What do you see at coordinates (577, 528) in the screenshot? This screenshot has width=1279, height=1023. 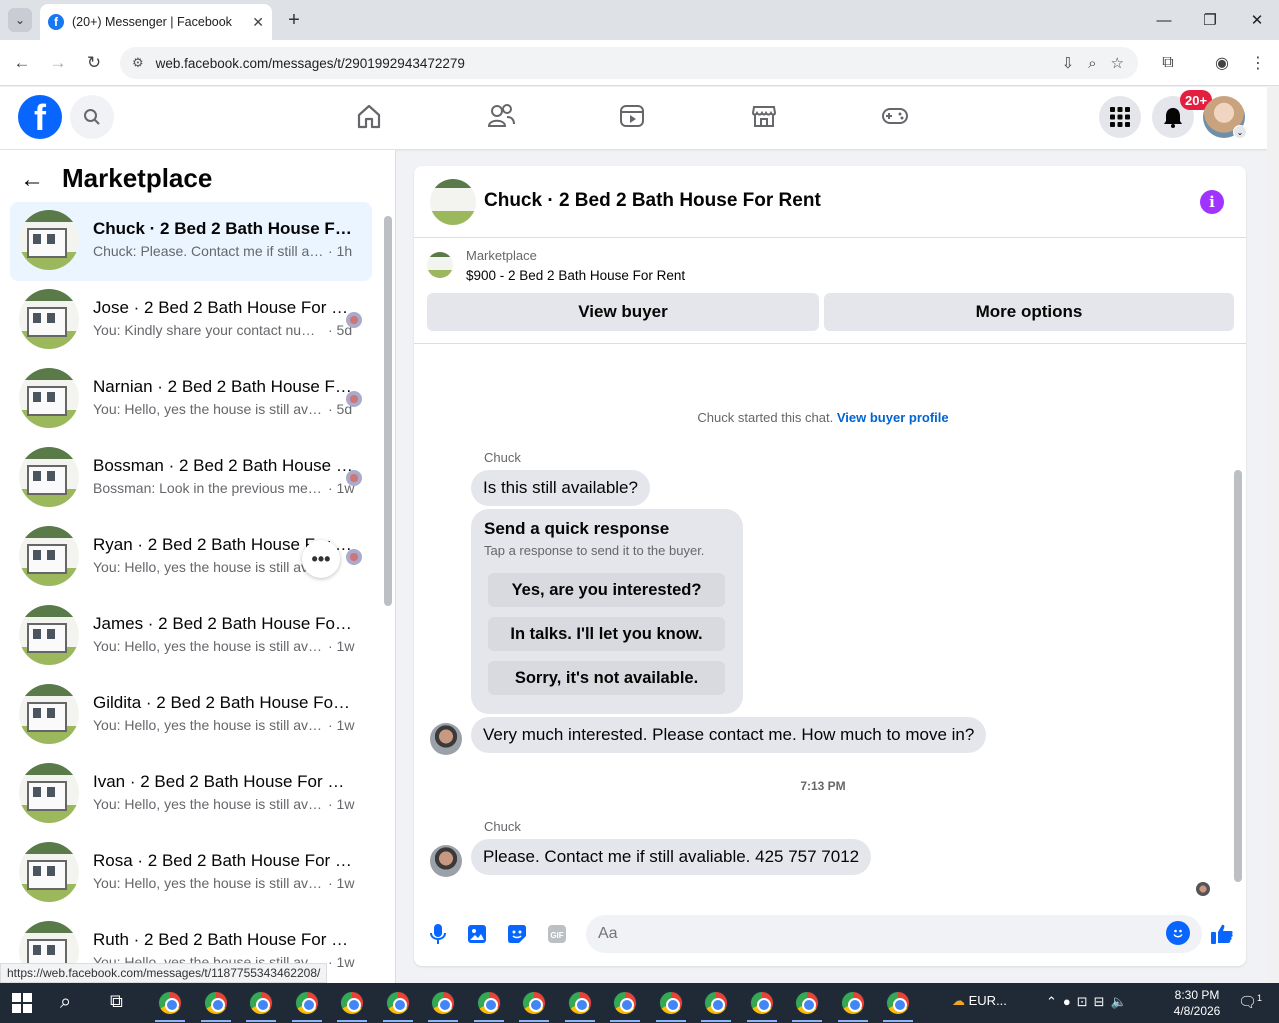 I see `quick-response-title: Send a quick response` at bounding box center [577, 528].